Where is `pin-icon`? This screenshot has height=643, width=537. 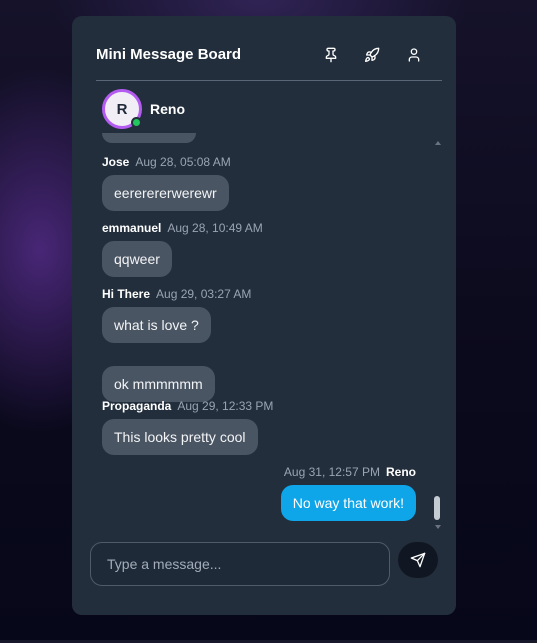 pin-icon is located at coordinates (331, 55).